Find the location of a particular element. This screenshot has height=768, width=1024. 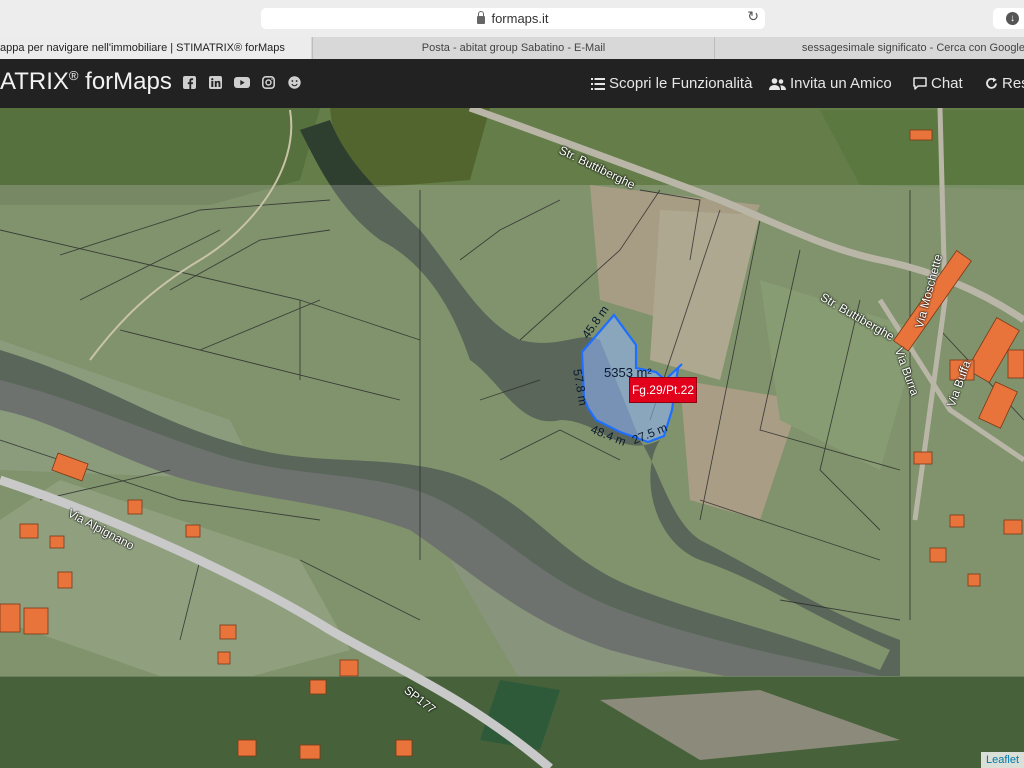

download-icon: ↓ is located at coordinates (1012, 18).